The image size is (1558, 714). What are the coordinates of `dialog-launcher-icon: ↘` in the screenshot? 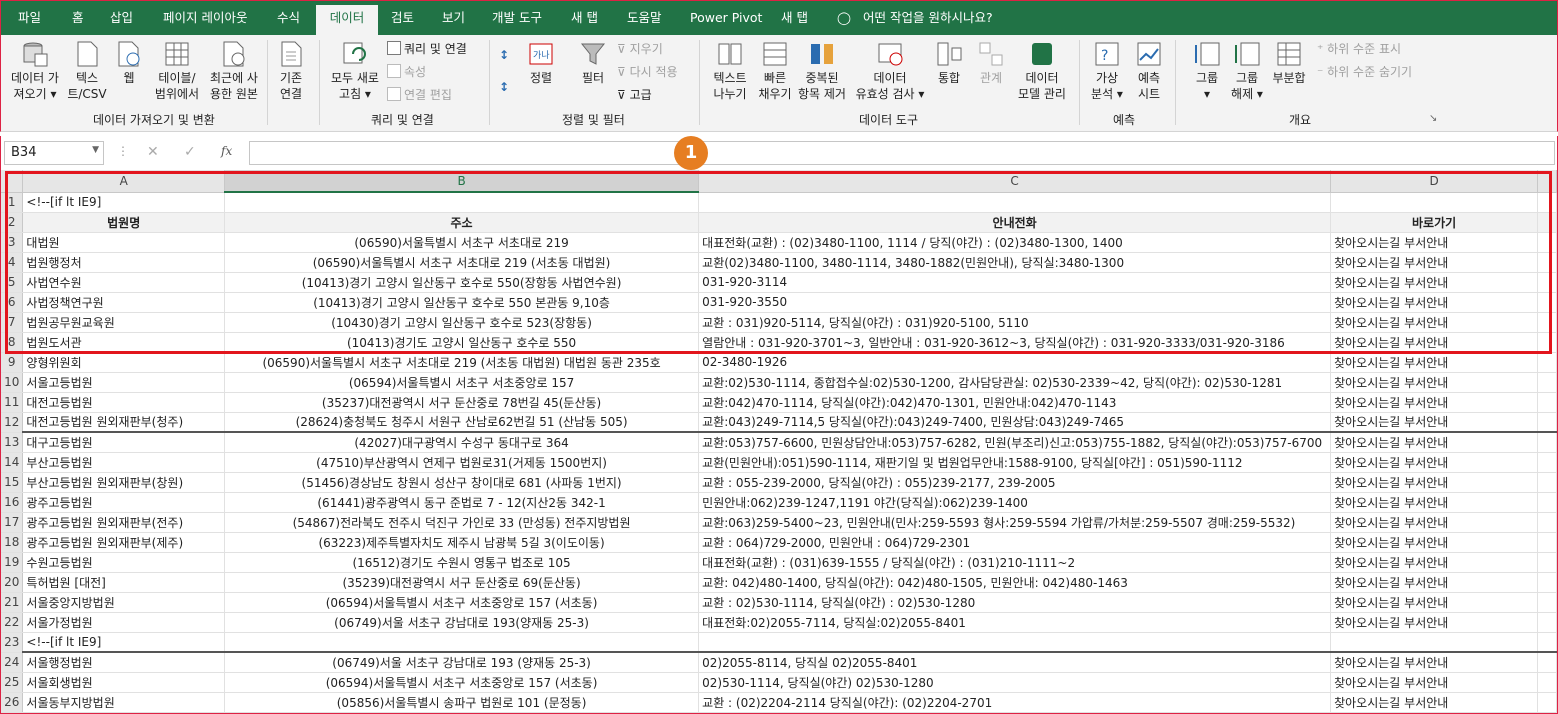 It's located at (1433, 119).